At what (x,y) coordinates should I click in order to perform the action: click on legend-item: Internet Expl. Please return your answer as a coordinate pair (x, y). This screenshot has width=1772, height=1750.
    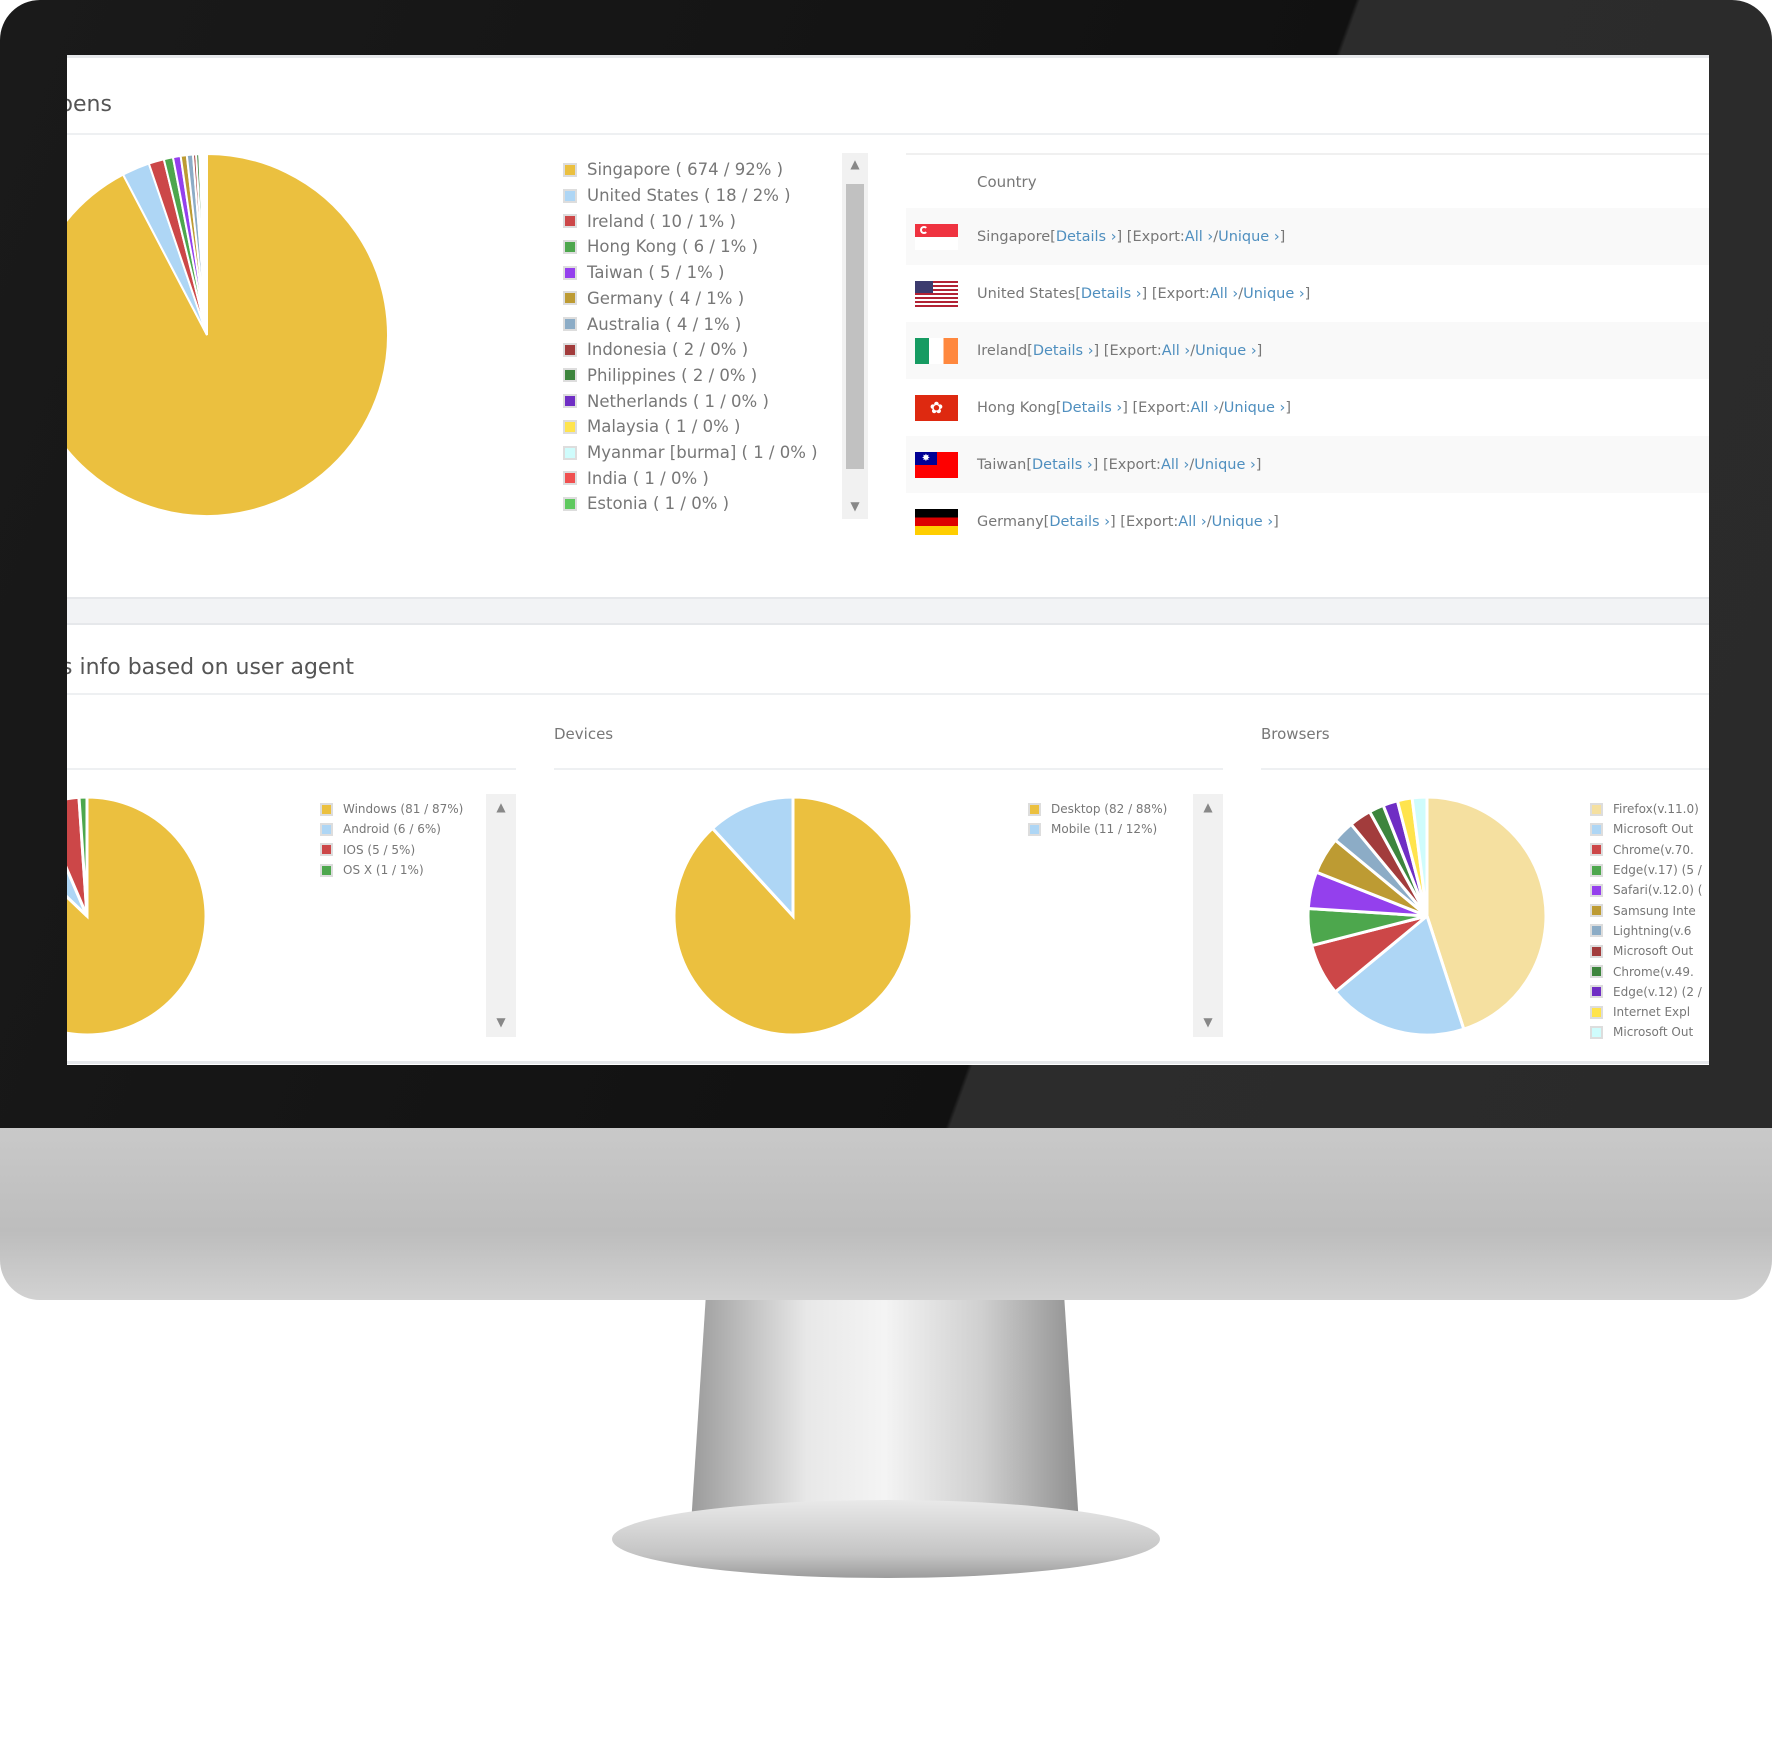
    Looking at the image, I should click on (1640, 1012).